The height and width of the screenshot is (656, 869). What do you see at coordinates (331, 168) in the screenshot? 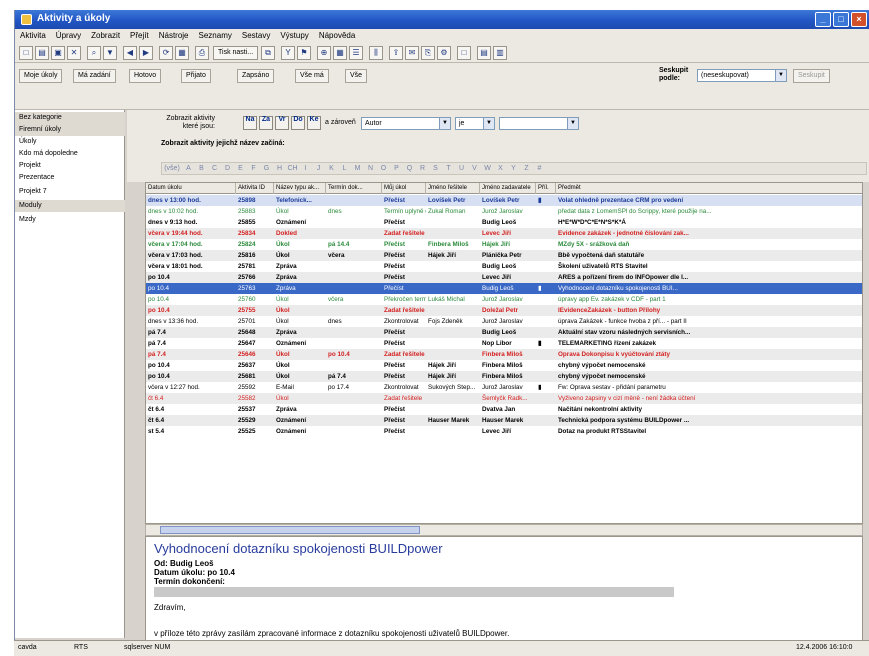
I see `alpha-letter-button: K` at bounding box center [331, 168].